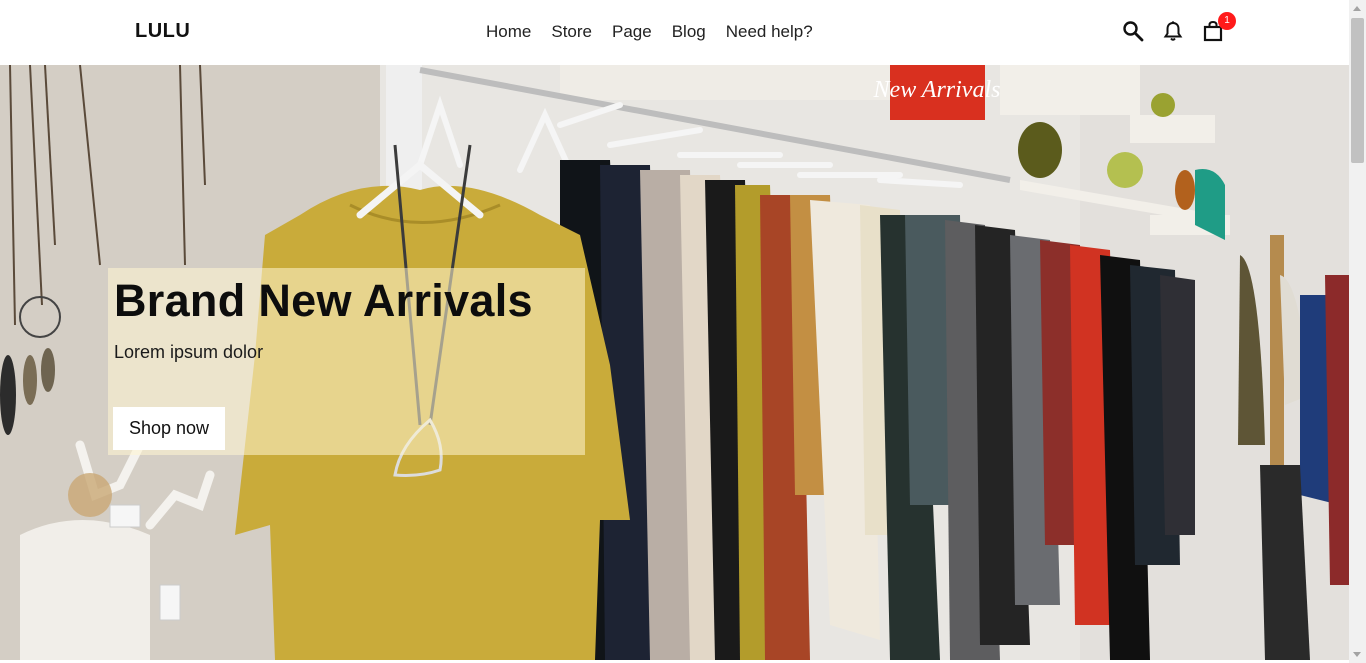  What do you see at coordinates (1357, 90) in the screenshot?
I see `scroll-thumb` at bounding box center [1357, 90].